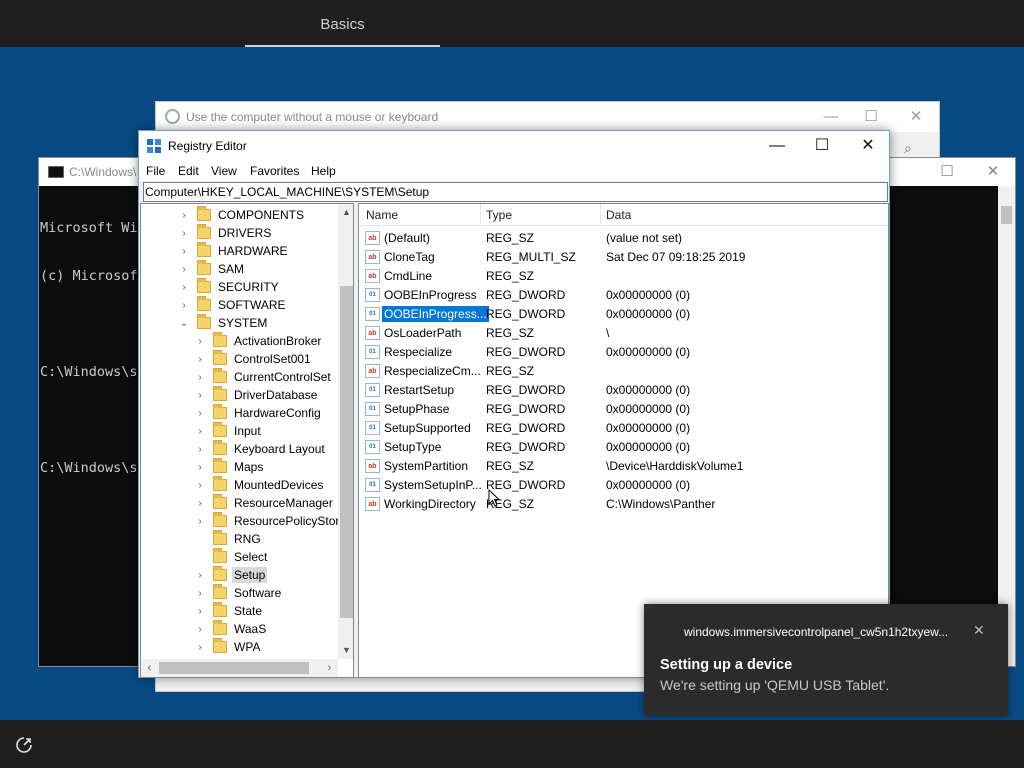  What do you see at coordinates (254, 359) in the screenshot?
I see `tree-node: › ControlSet001` at bounding box center [254, 359].